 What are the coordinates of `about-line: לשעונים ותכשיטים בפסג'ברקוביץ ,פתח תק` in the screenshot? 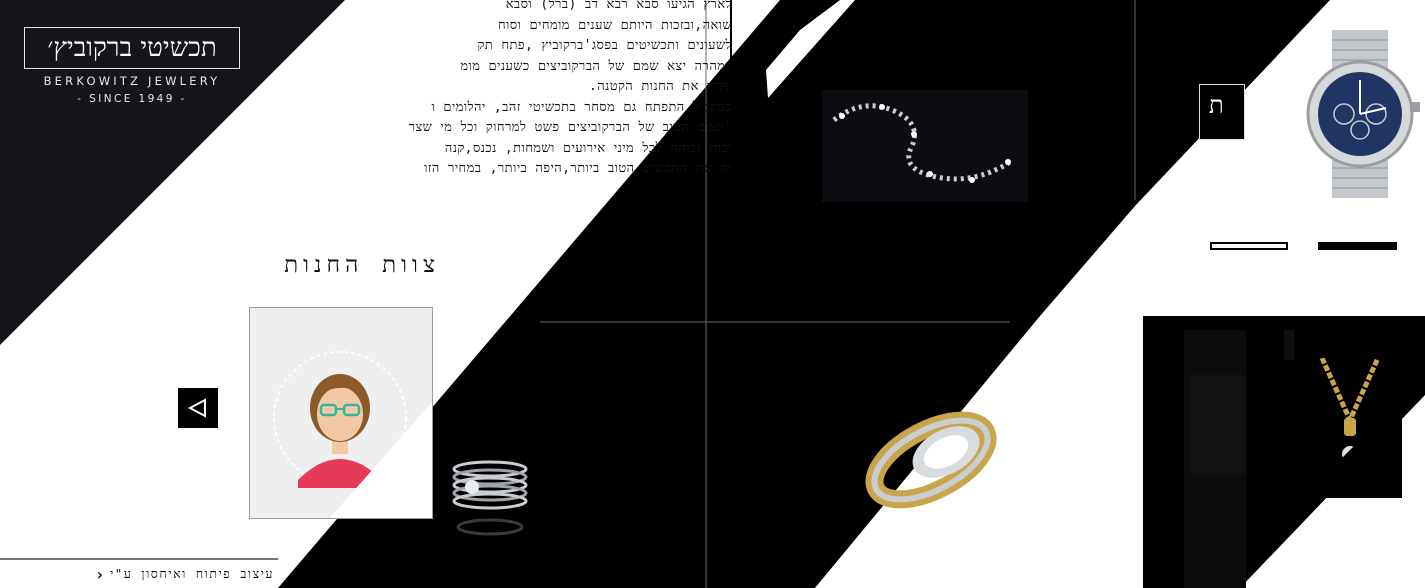 It's located at (604, 45).